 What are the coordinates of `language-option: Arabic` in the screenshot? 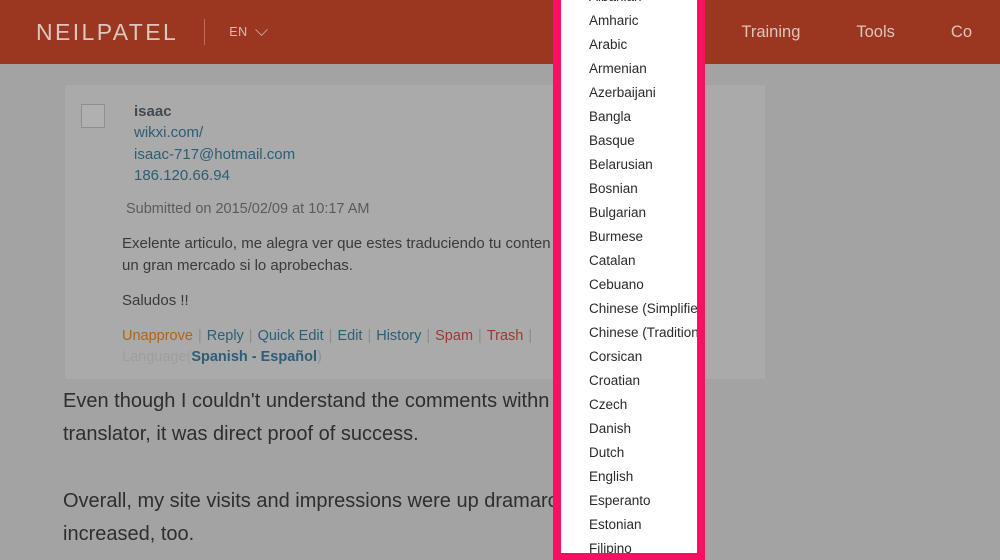 It's located at (629, 45).